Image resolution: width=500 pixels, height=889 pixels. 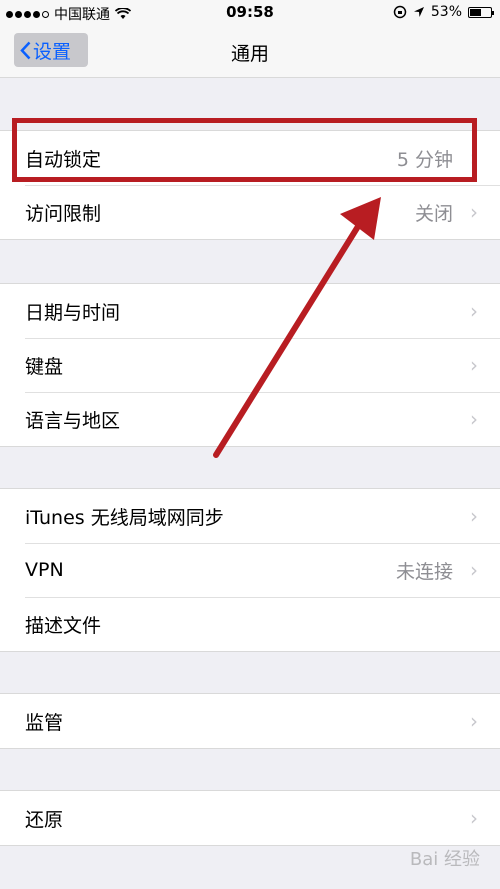 I want to click on annotation-arrow, so click(x=297, y=327).